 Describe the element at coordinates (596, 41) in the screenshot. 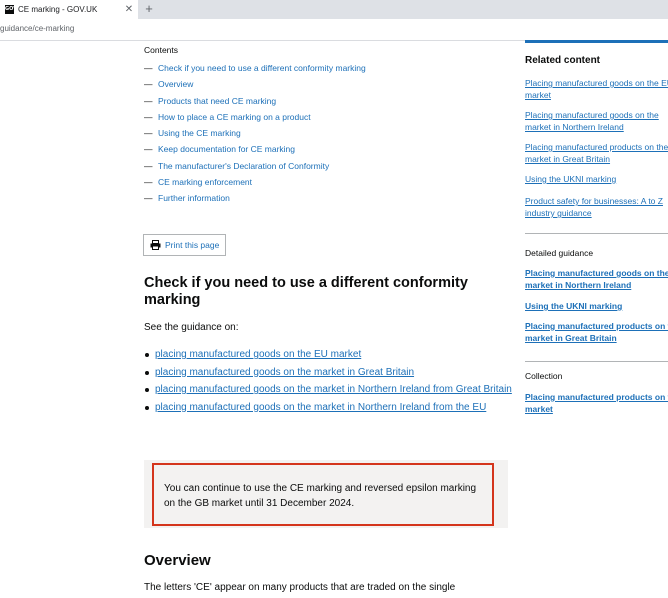

I see `sidebar-top-rule` at that location.